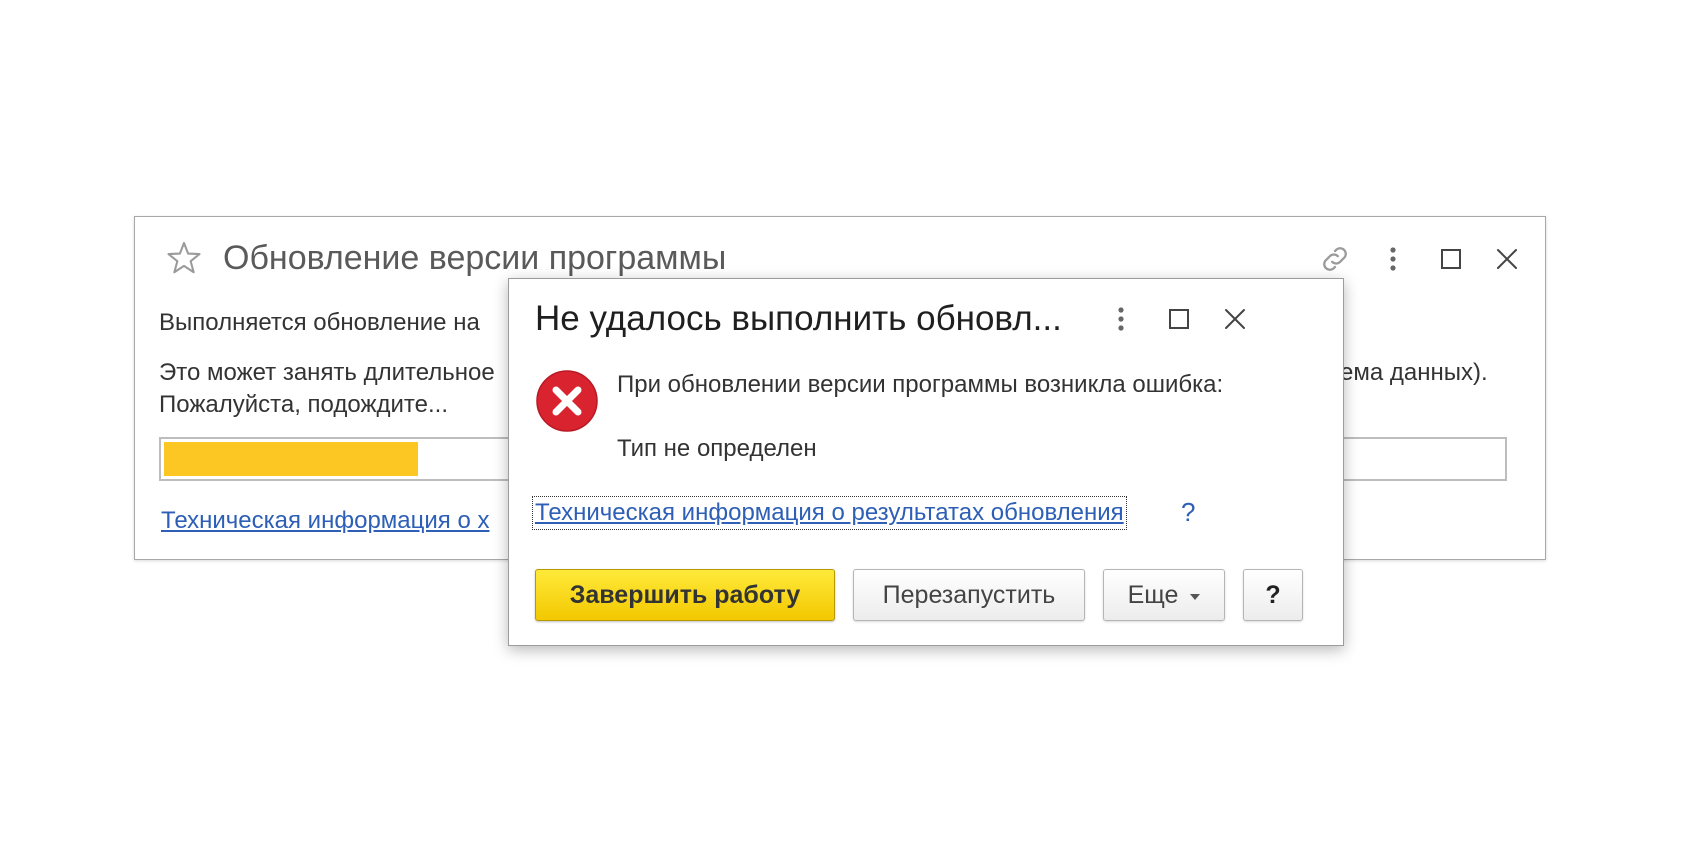  I want to click on finish-work-button: Завершить работу, so click(685, 595).